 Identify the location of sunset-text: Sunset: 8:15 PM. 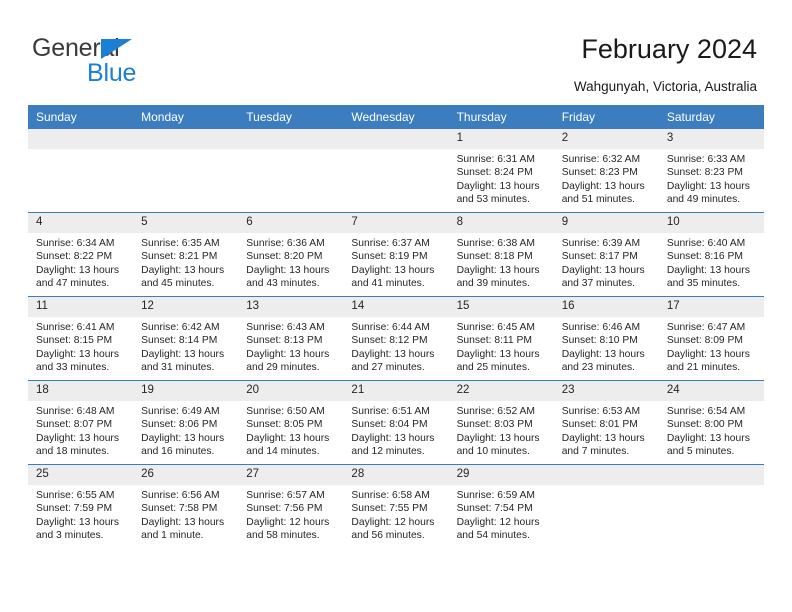
(74, 341).